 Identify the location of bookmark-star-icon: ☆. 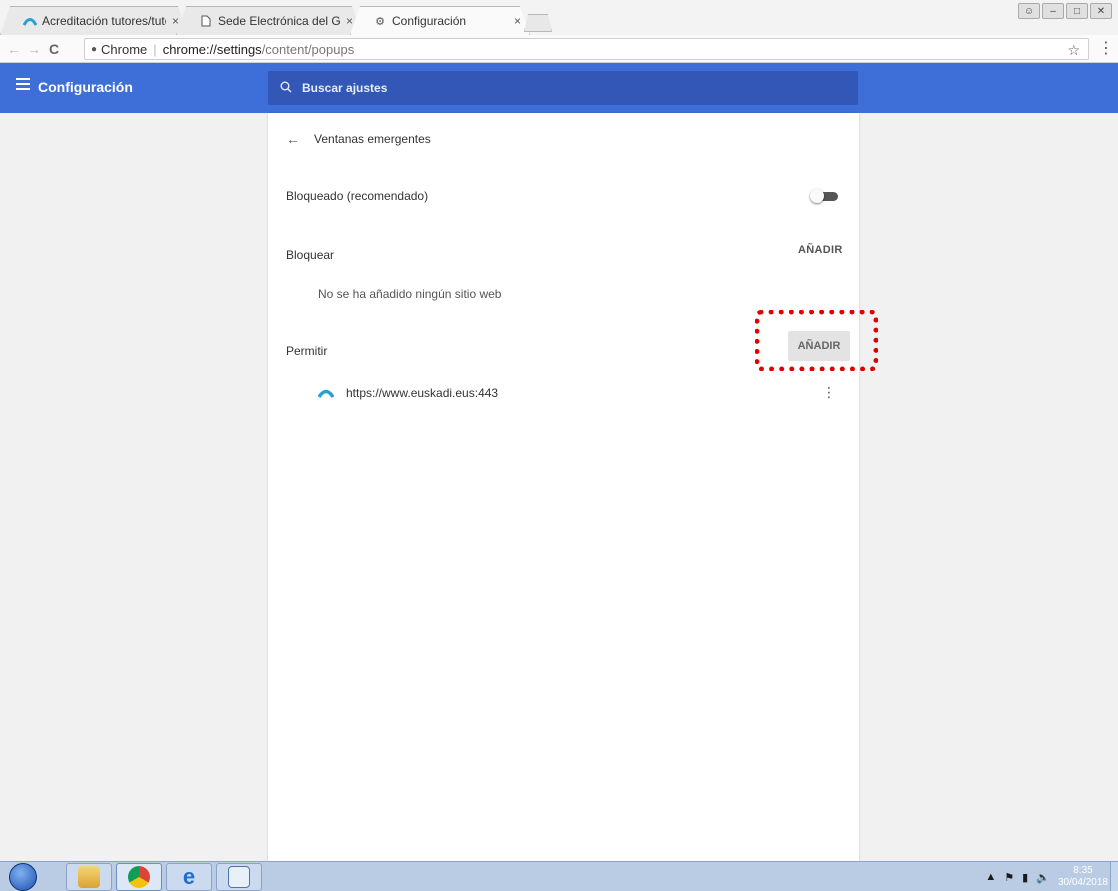
(1073, 50).